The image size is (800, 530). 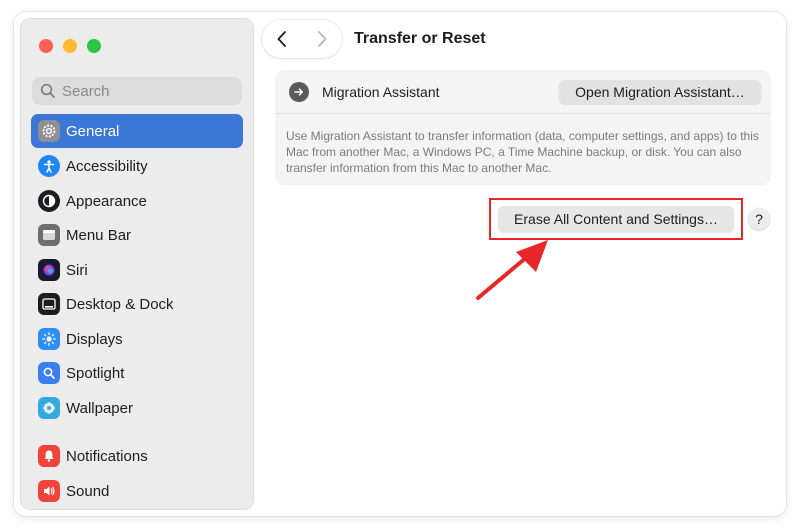 I want to click on sidebar-item-label: Wallpaper, so click(x=99, y=408).